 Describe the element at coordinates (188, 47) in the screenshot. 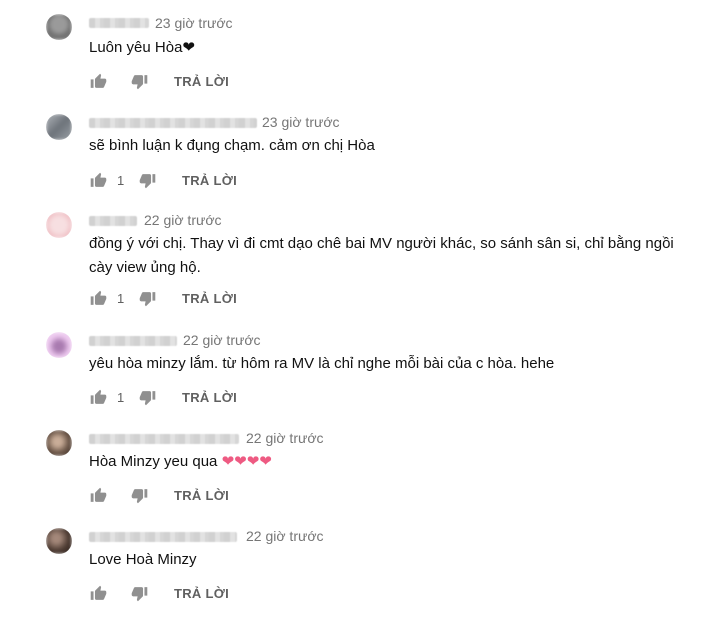

I see `heart-emoji: ❤` at that location.